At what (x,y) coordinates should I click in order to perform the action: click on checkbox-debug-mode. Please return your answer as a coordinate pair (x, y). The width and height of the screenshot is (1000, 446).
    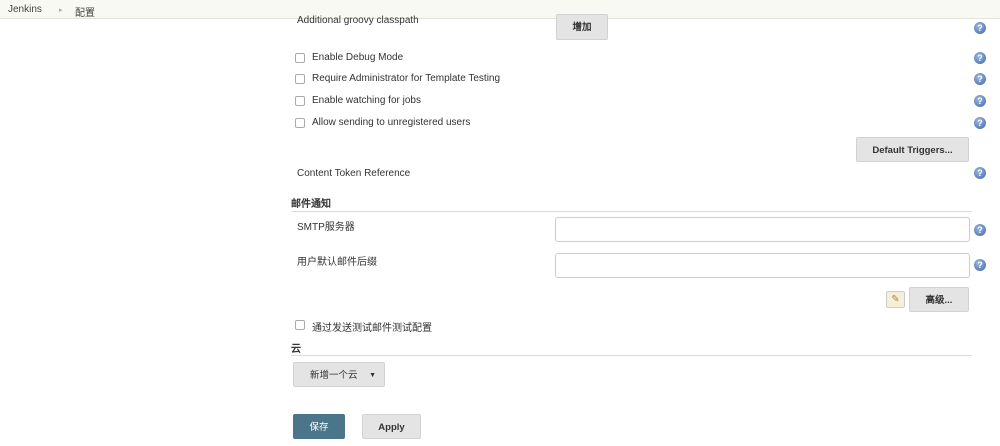
    Looking at the image, I should click on (300, 58).